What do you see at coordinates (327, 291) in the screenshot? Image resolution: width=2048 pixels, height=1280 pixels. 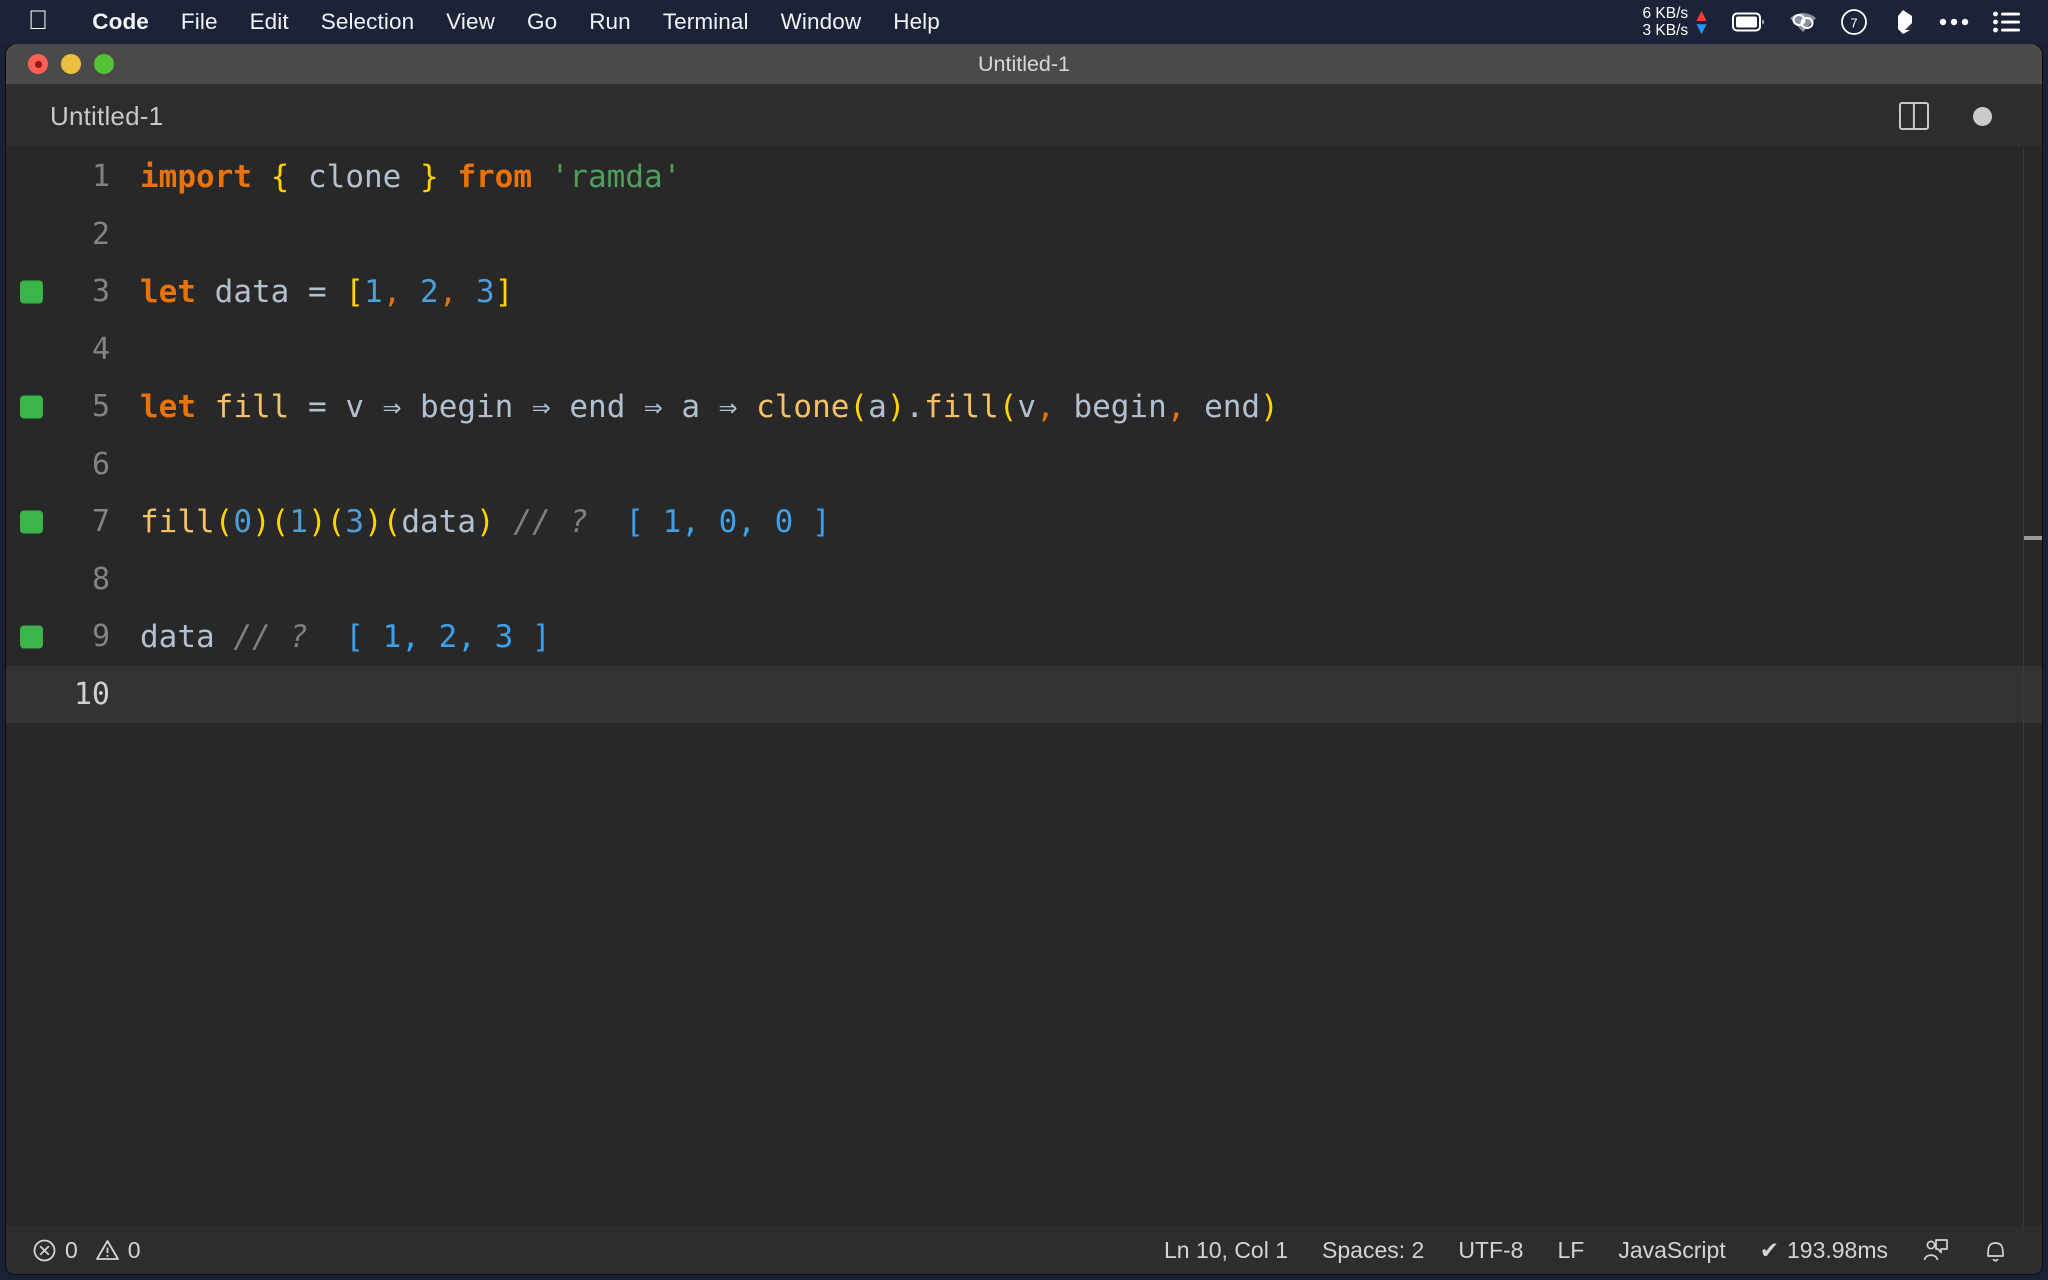 I see `code-line-content: let data = [1, 2, 3]` at bounding box center [327, 291].